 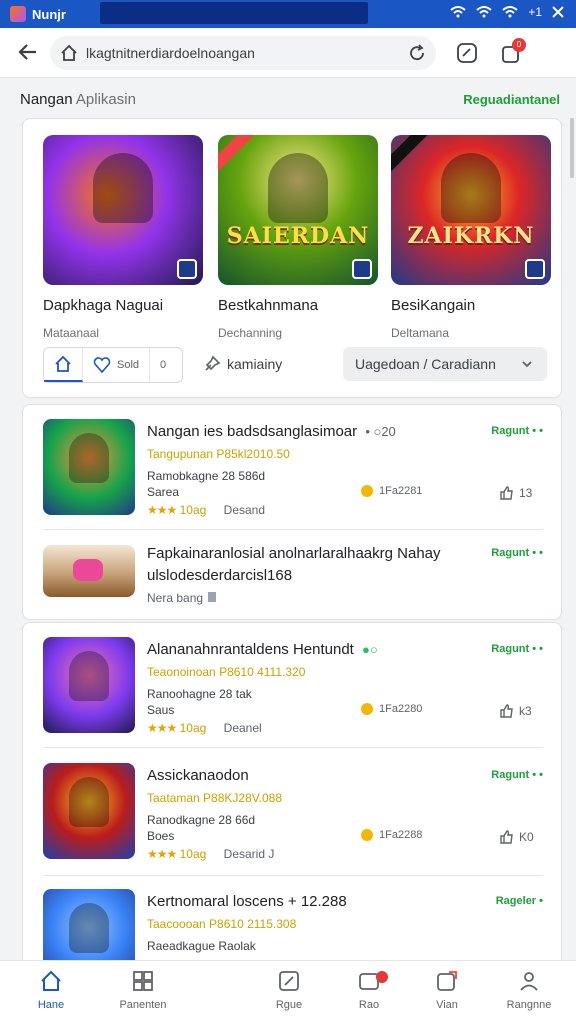 I want to click on like-count: 13, so click(x=515, y=493).